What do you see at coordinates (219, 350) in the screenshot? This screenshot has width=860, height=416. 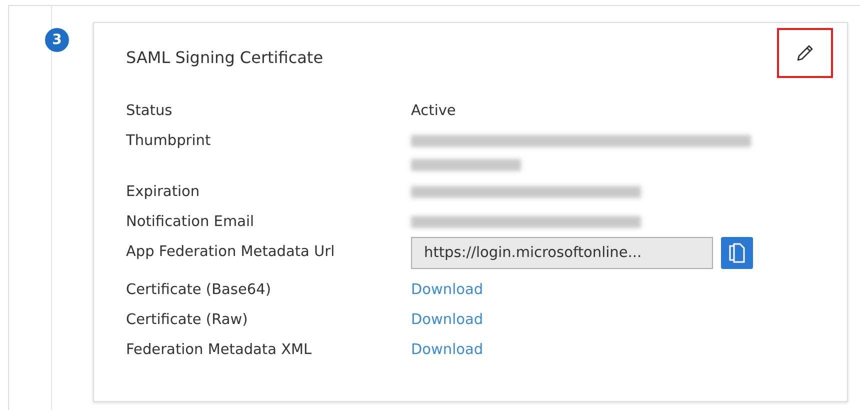 I see `field-label: Federation Metadata XML` at bounding box center [219, 350].